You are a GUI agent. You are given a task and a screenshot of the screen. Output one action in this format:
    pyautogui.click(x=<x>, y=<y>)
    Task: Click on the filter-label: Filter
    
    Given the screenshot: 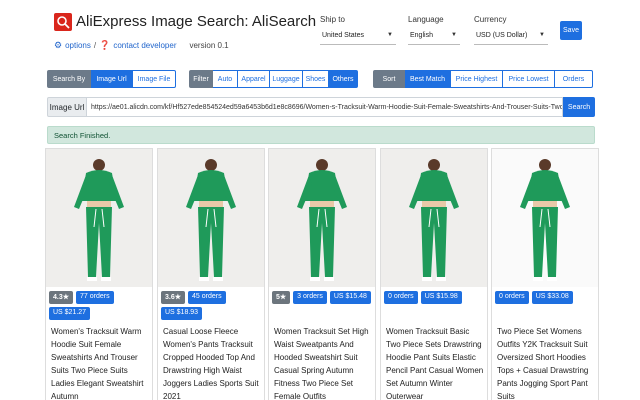 What is the action you would take?
    pyautogui.click(x=201, y=79)
    